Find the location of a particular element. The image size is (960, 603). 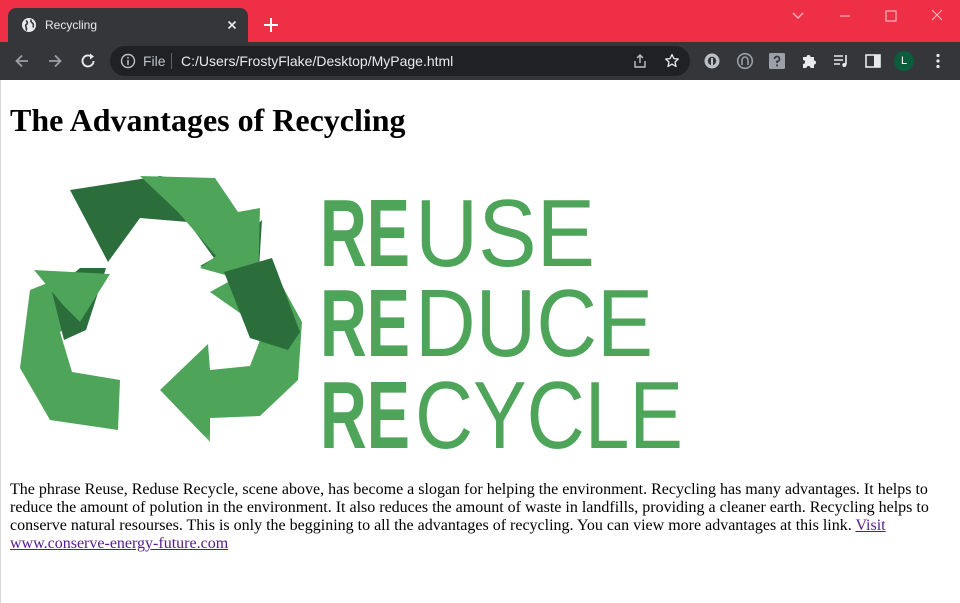

tab-strip: Recycling is located at coordinates (480, 21).